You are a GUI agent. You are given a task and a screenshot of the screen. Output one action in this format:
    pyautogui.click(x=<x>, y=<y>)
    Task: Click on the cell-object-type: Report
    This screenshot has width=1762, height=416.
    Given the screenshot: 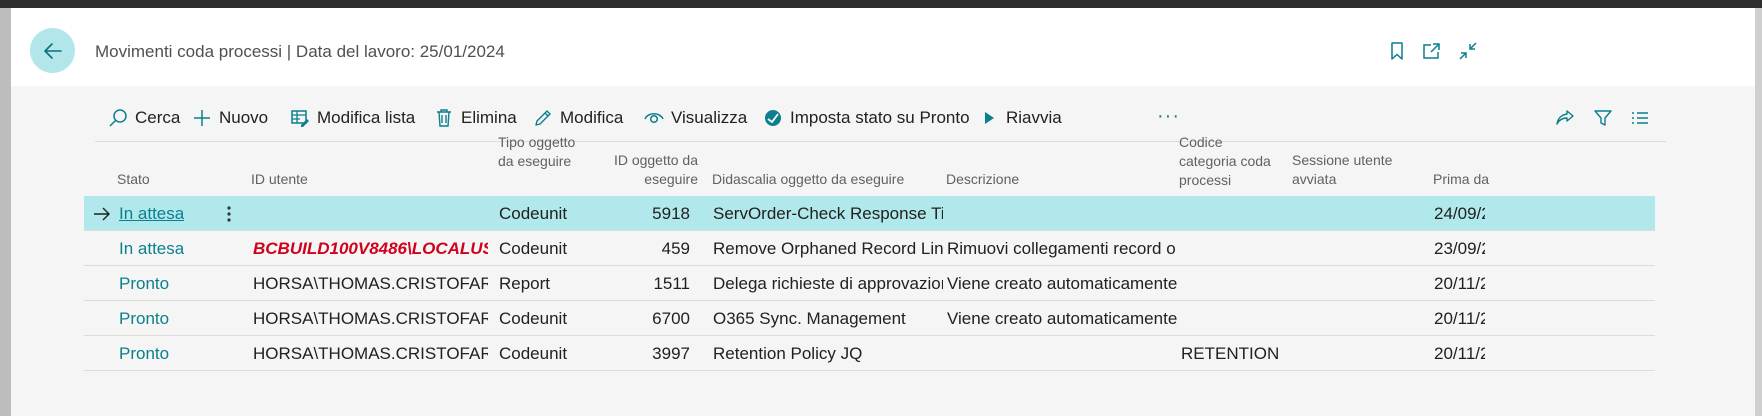 What is the action you would take?
    pyautogui.click(x=525, y=283)
    